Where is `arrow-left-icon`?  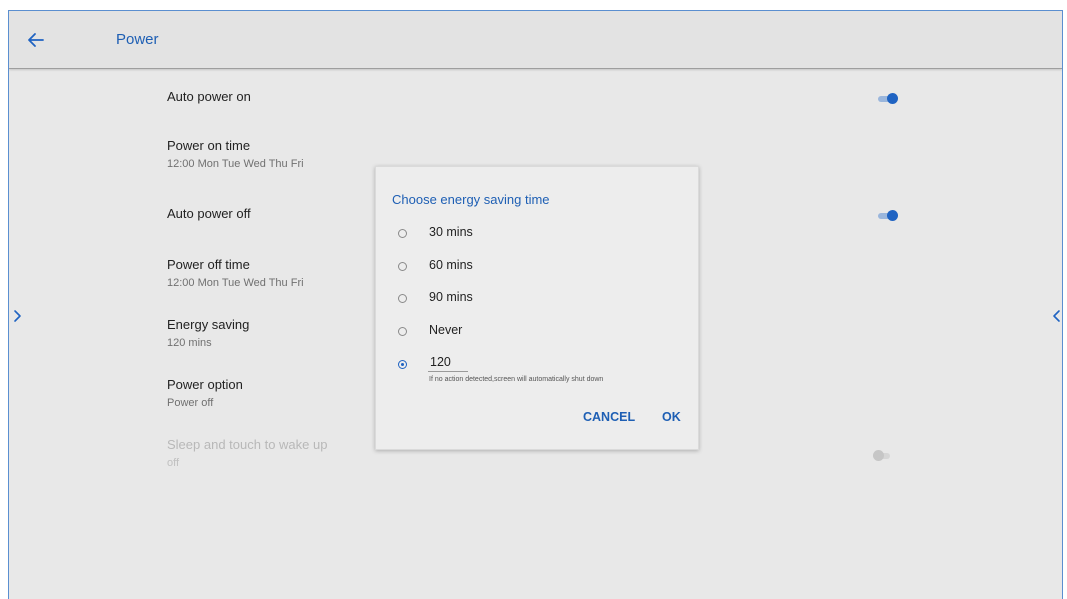 arrow-left-icon is located at coordinates (36, 40).